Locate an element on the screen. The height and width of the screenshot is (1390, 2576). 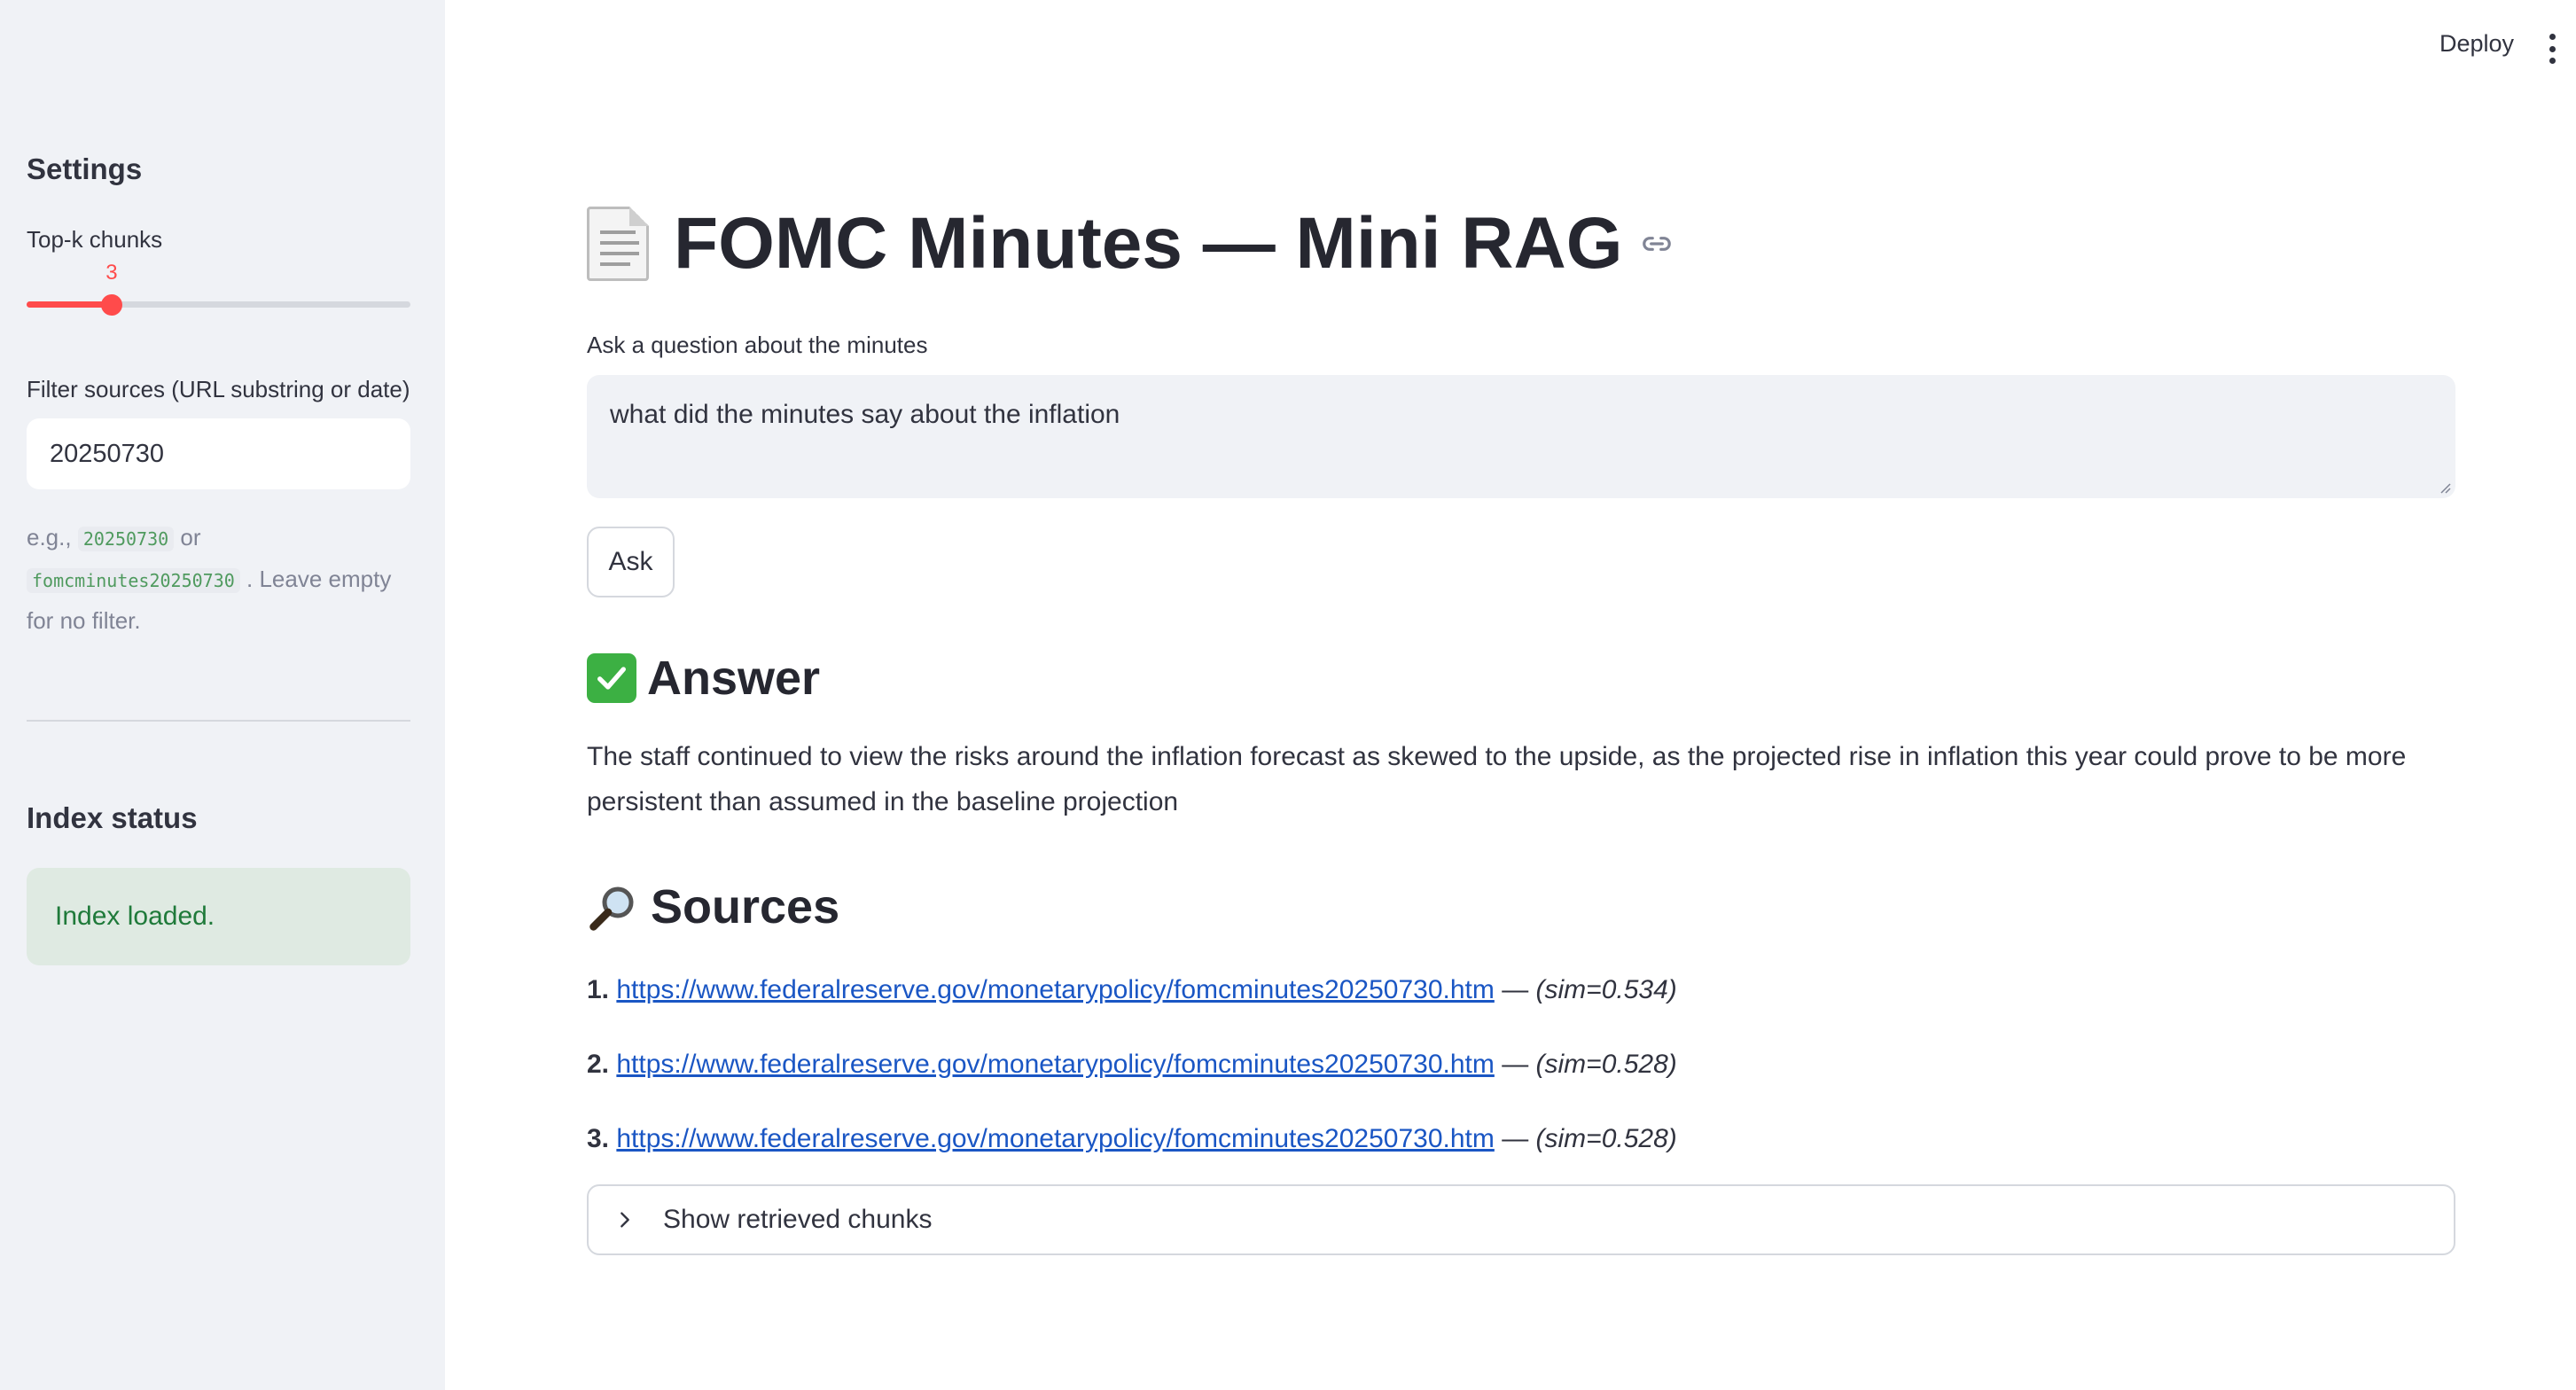
source-number: 3. is located at coordinates (598, 1138).